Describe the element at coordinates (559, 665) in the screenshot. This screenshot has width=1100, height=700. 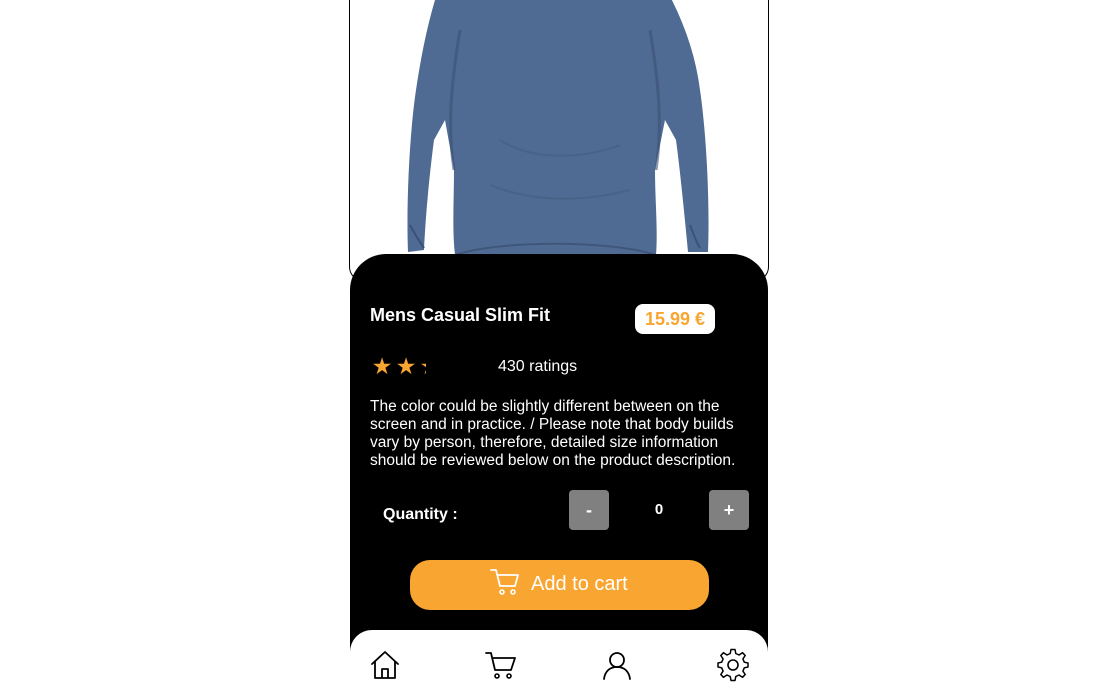
I see `bottom-nav` at that location.